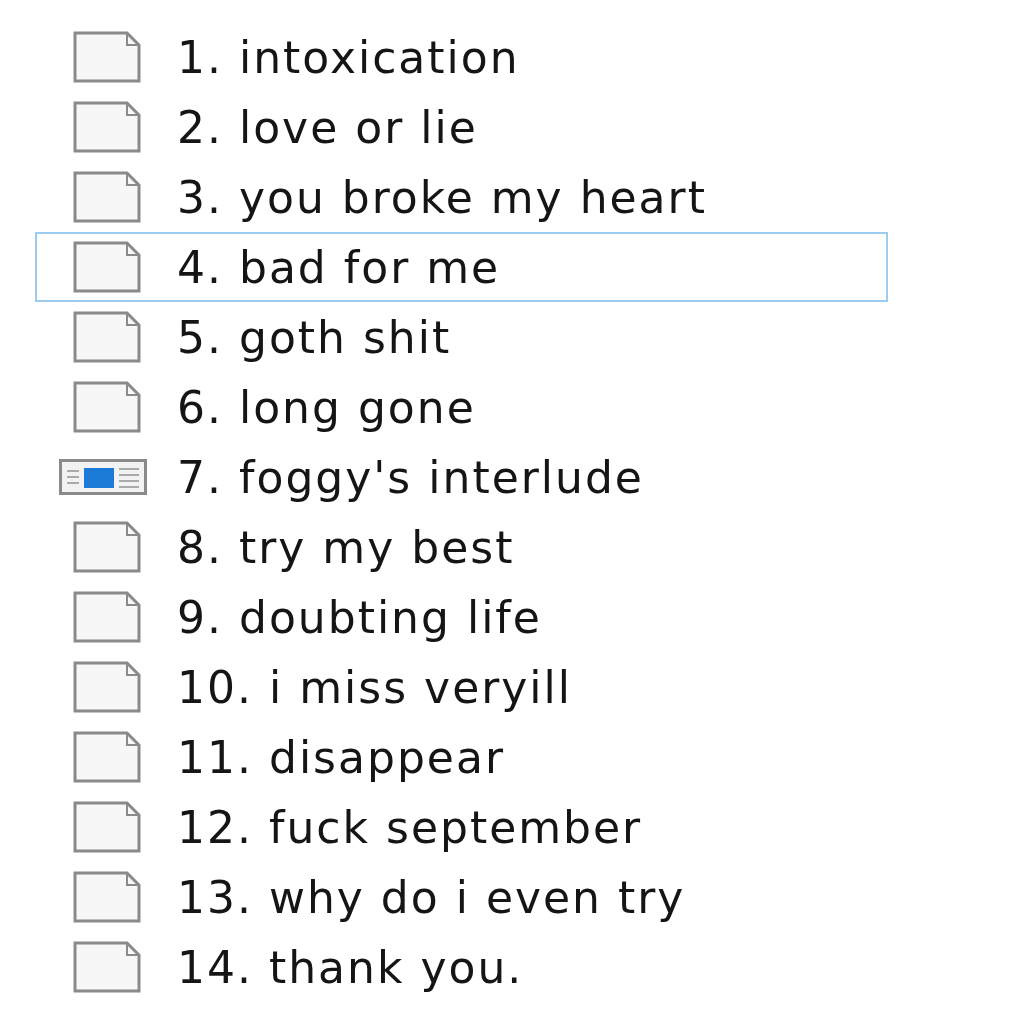 This screenshot has width=1024, height=1024. What do you see at coordinates (314, 337) in the screenshot?
I see `file-name: 5. goth shit` at bounding box center [314, 337].